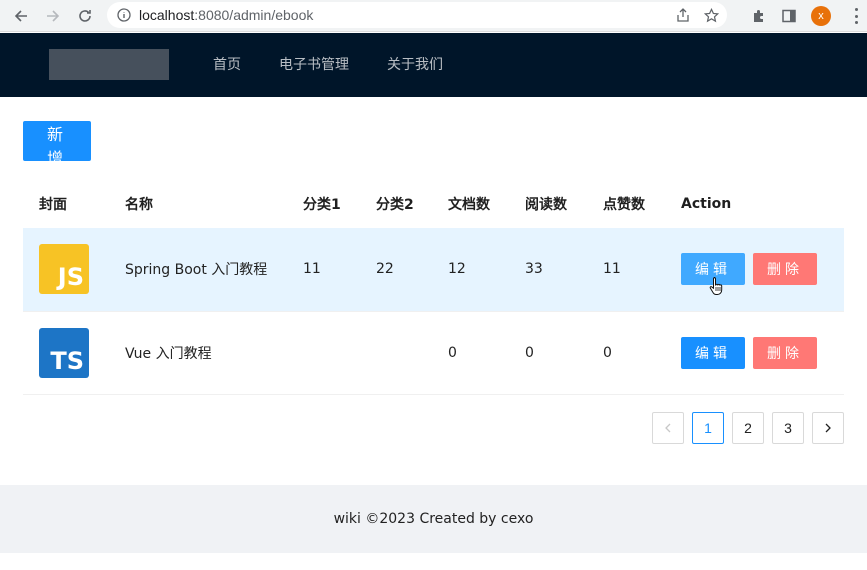 The image size is (867, 570). Describe the element at coordinates (227, 65) in the screenshot. I see `menu-item-home: 首页` at that location.